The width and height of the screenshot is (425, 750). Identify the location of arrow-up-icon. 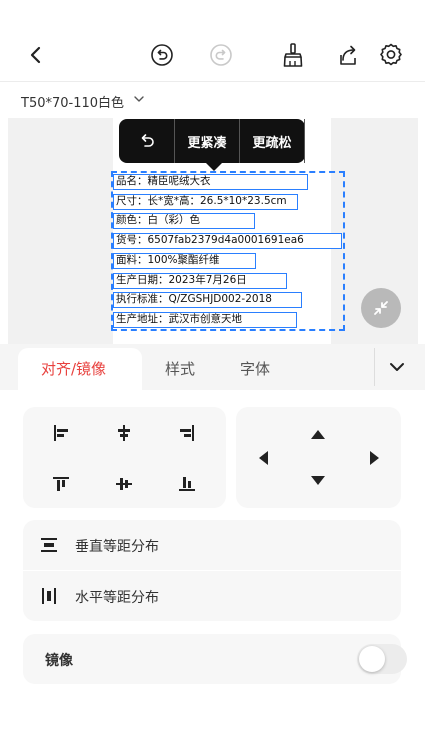
(318, 435).